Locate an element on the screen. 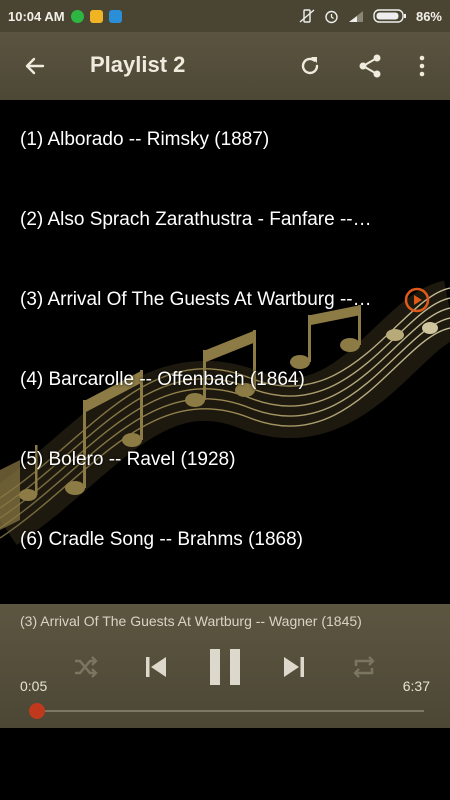 The image size is (450, 800). bottom-area is located at coordinates (225, 764).